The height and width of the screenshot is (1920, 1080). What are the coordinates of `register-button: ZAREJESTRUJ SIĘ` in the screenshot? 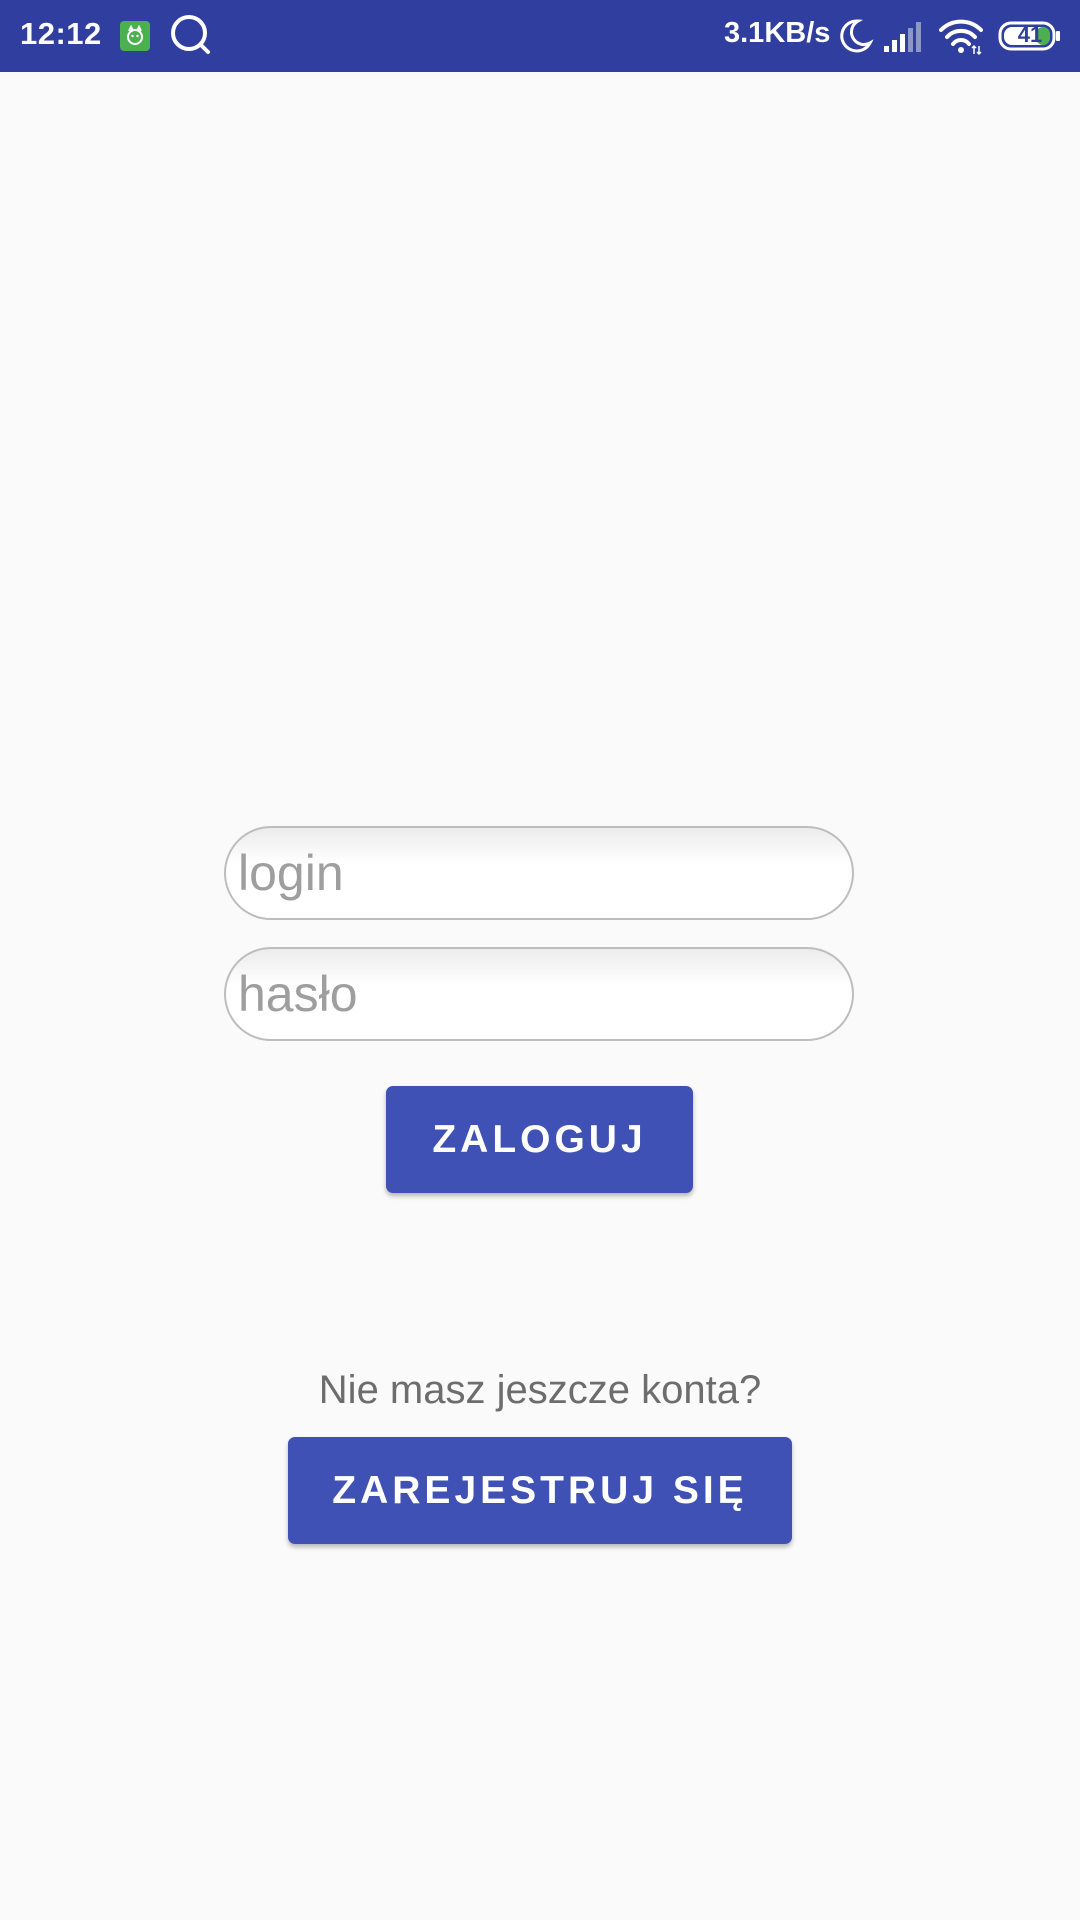 It's located at (540, 1490).